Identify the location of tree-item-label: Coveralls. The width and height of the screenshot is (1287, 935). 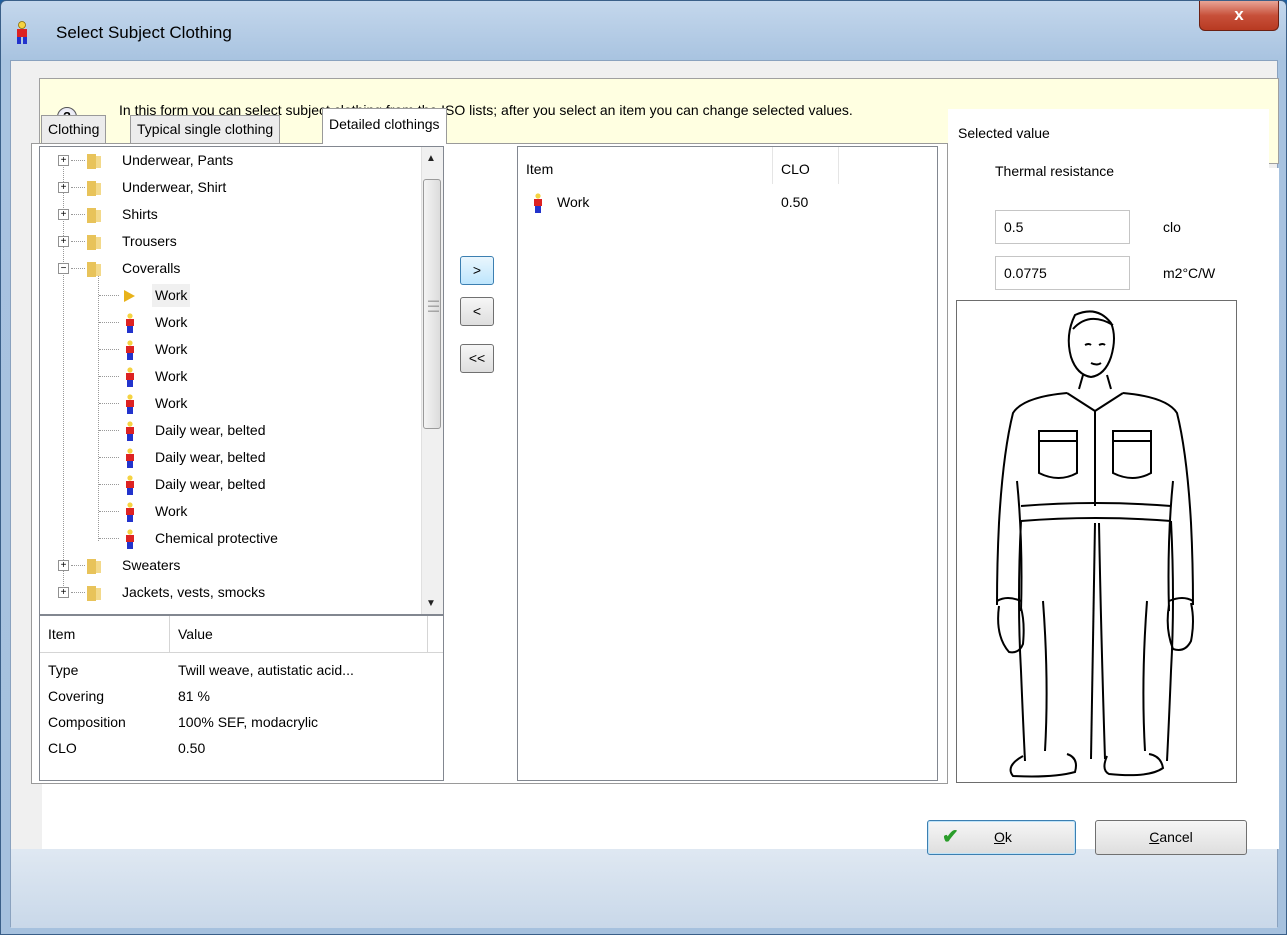
(151, 268).